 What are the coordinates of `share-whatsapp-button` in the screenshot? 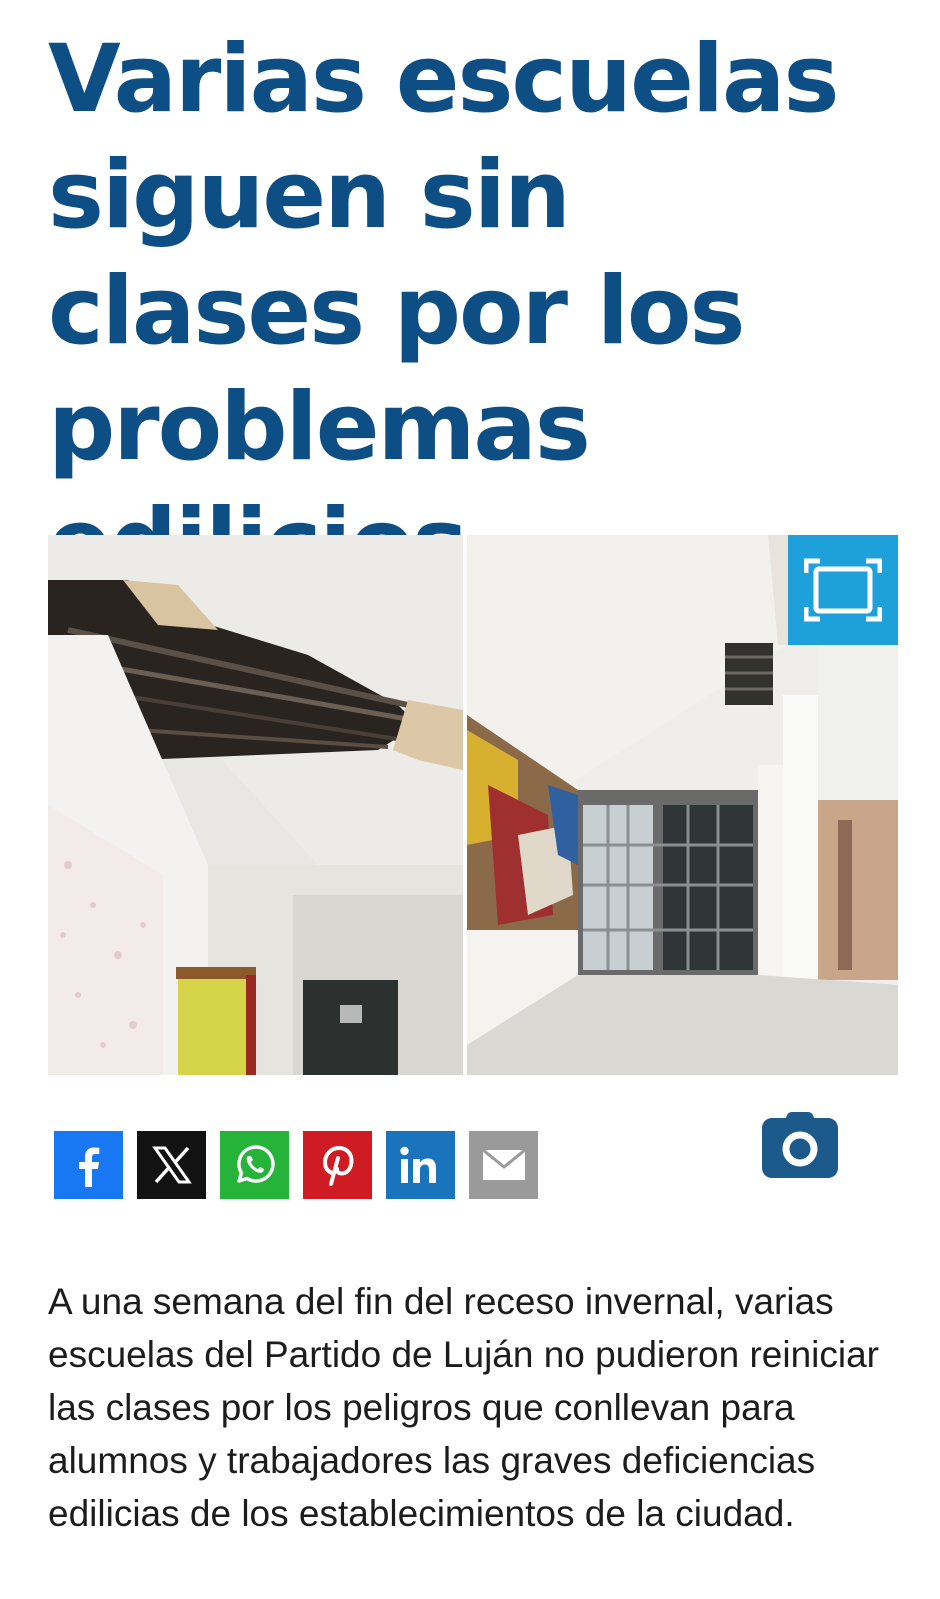 It's located at (254, 1165).